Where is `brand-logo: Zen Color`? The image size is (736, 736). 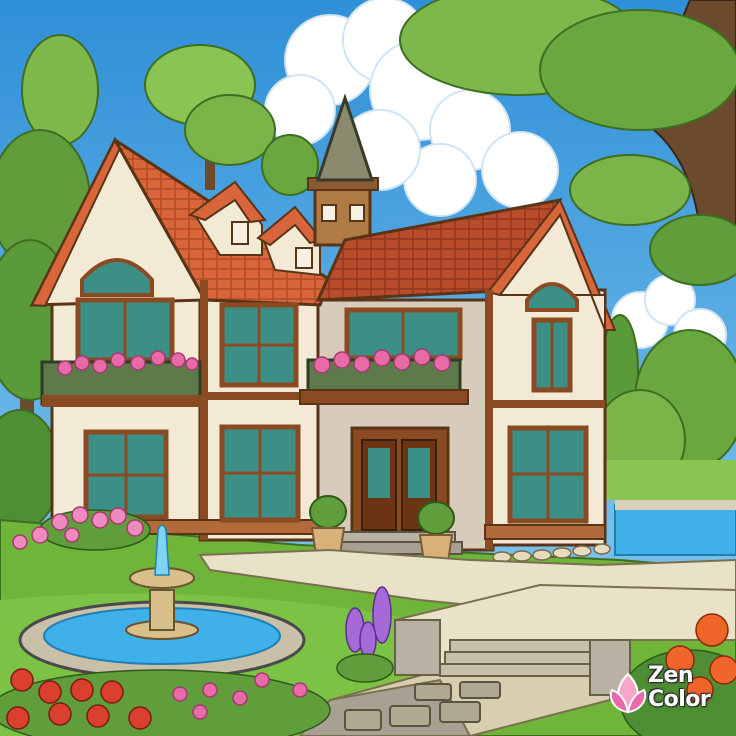 brand-logo: Zen Color is located at coordinates (667, 691).